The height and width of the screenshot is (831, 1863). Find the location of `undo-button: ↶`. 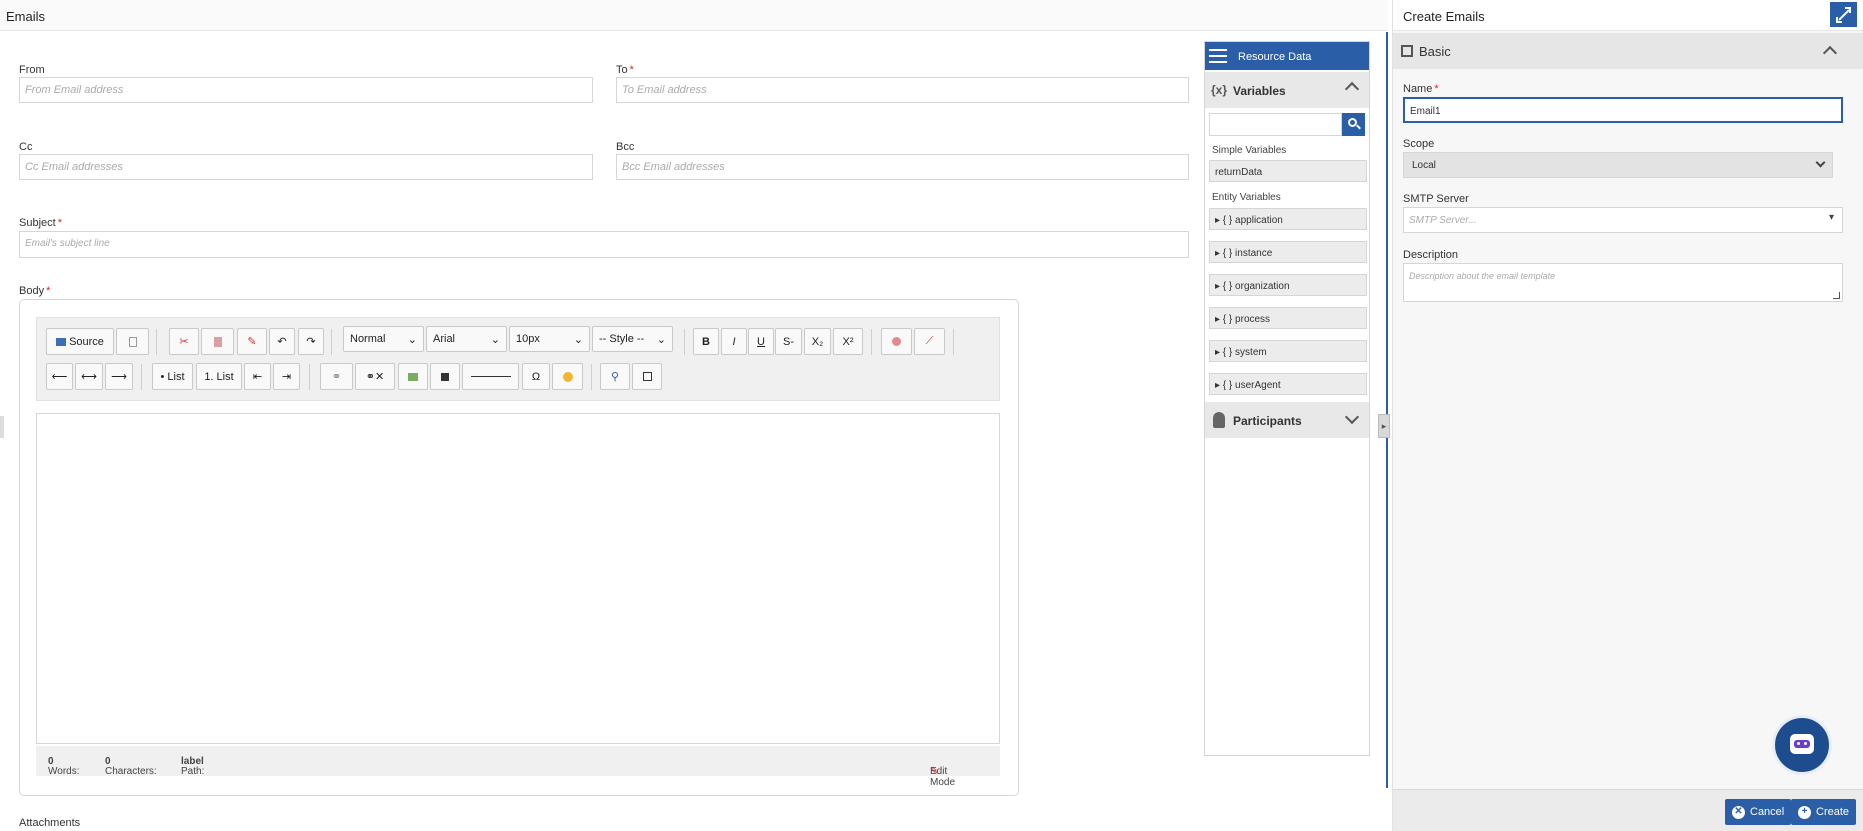

undo-button: ↶ is located at coordinates (282, 341).